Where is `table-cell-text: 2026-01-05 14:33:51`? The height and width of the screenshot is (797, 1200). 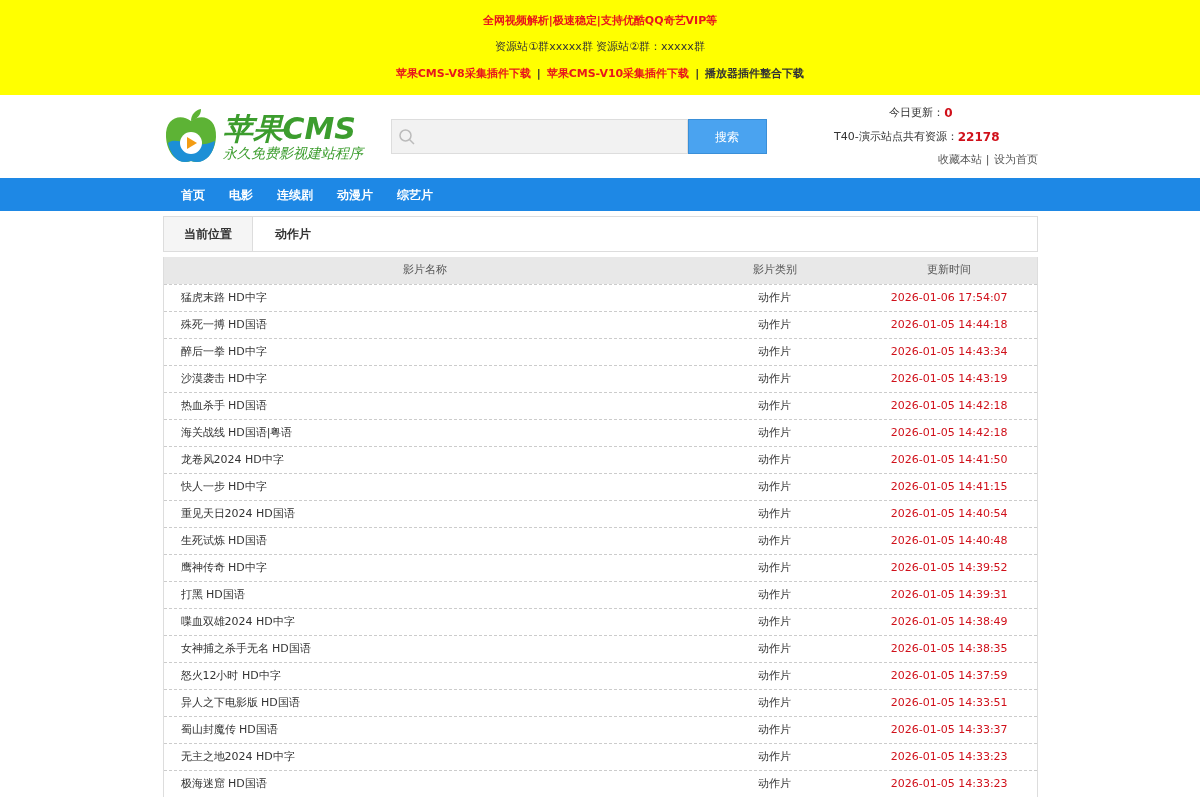 table-cell-text: 2026-01-05 14:33:51 is located at coordinates (949, 702).